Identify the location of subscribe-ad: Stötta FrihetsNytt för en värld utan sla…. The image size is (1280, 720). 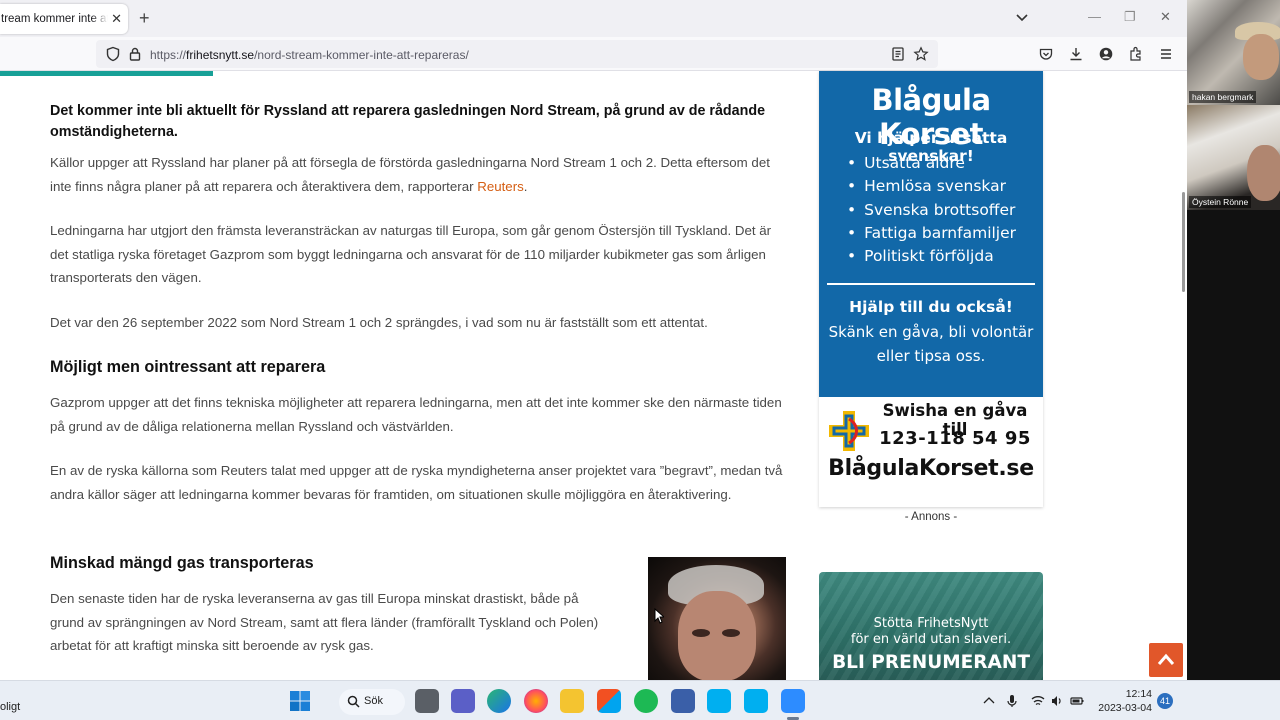
(931, 626).